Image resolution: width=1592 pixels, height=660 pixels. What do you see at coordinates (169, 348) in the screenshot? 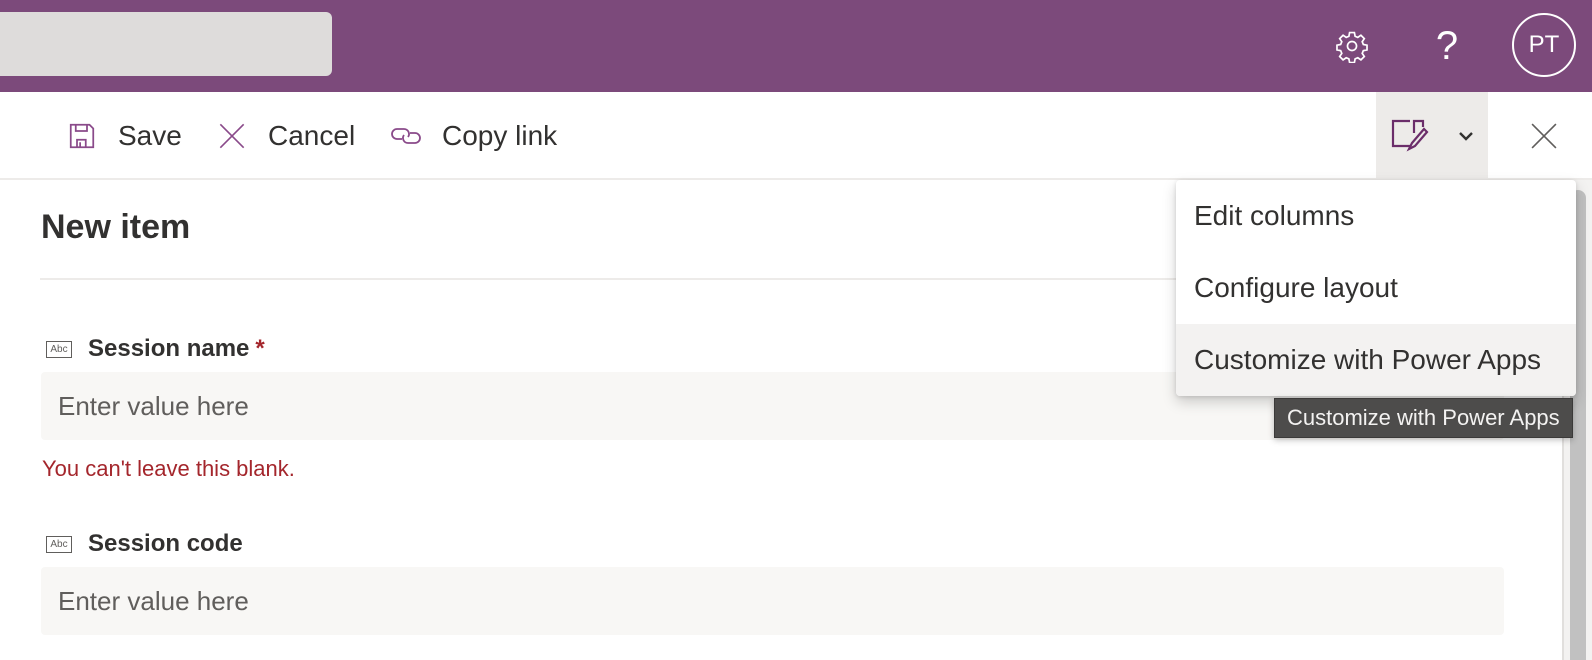
I see `field-label-text: Session name` at bounding box center [169, 348].